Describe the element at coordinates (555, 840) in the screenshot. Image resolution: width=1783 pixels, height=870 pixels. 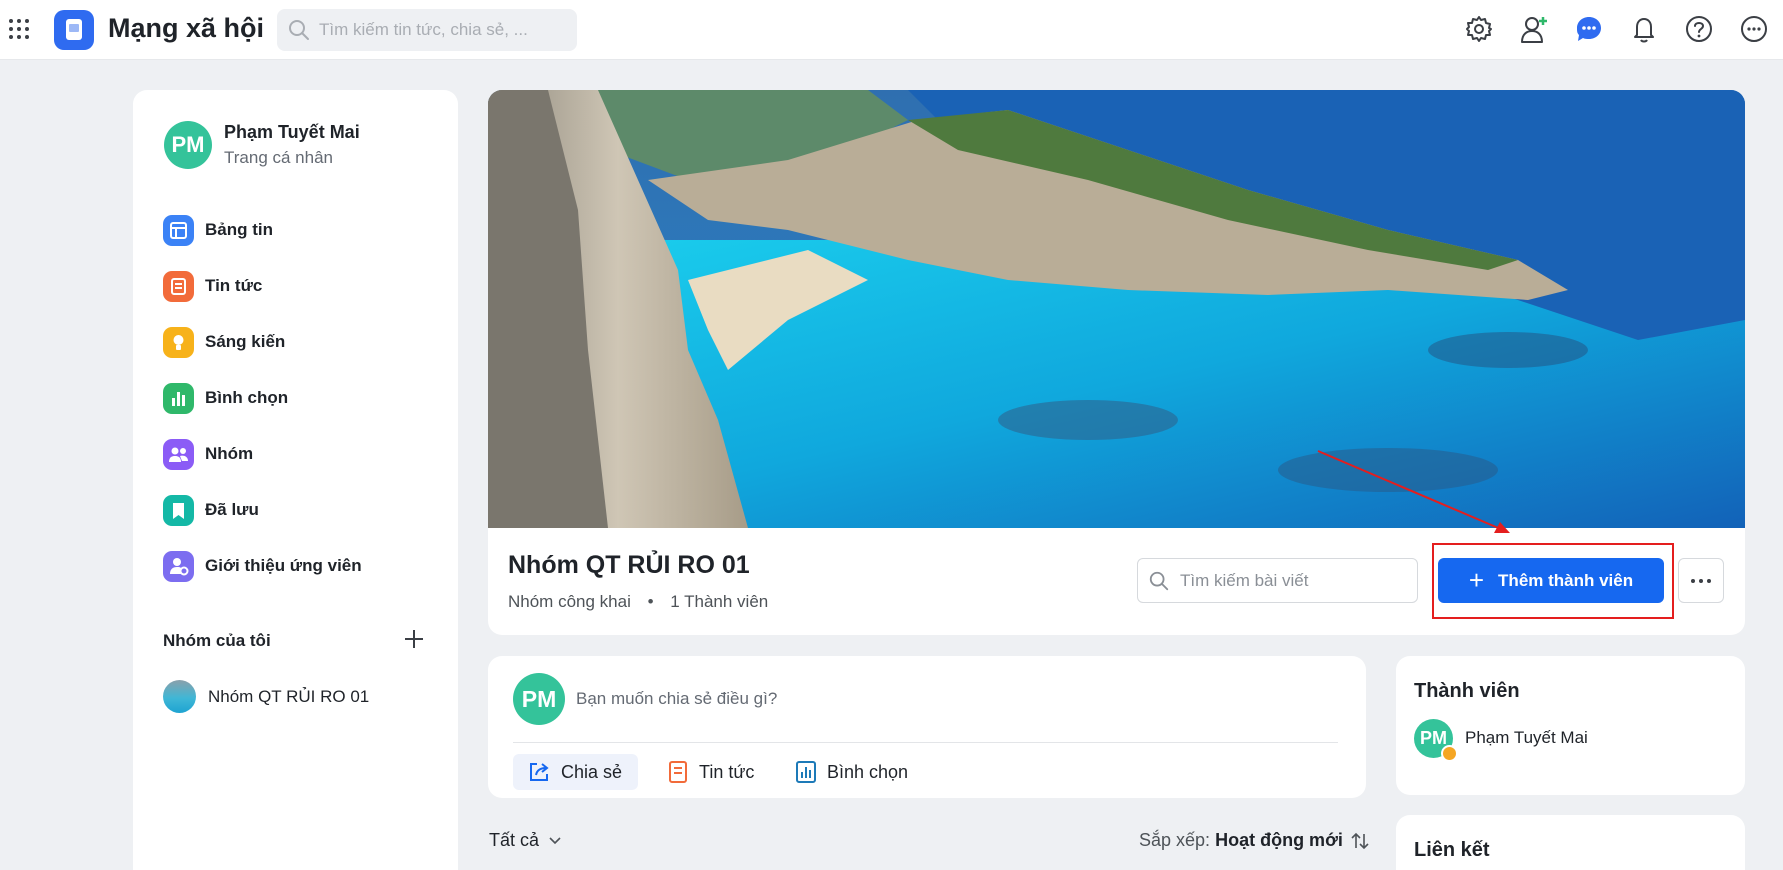
I see `chevron-down-icon` at that location.